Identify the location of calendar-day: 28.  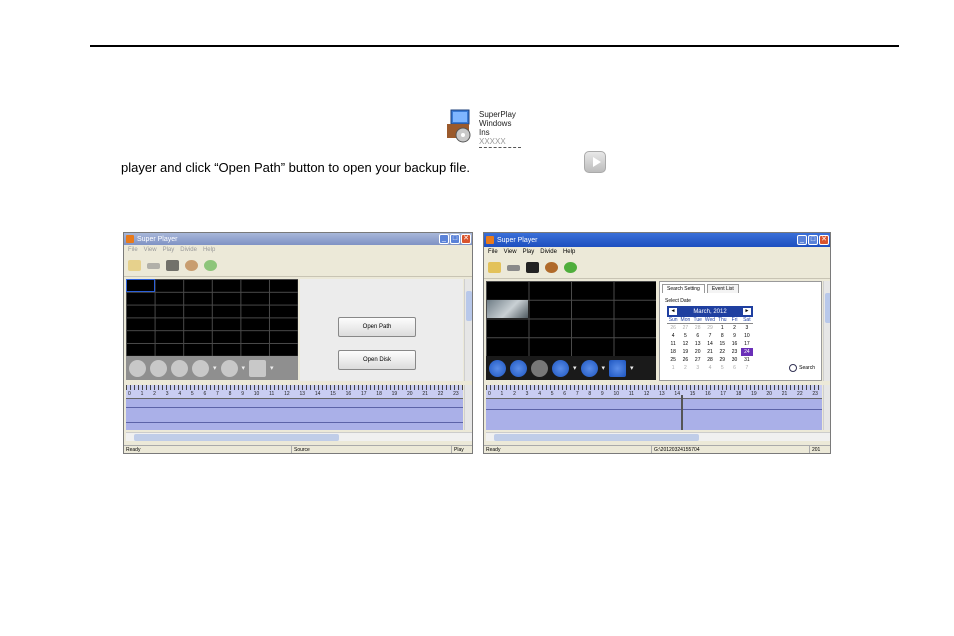
(710, 360).